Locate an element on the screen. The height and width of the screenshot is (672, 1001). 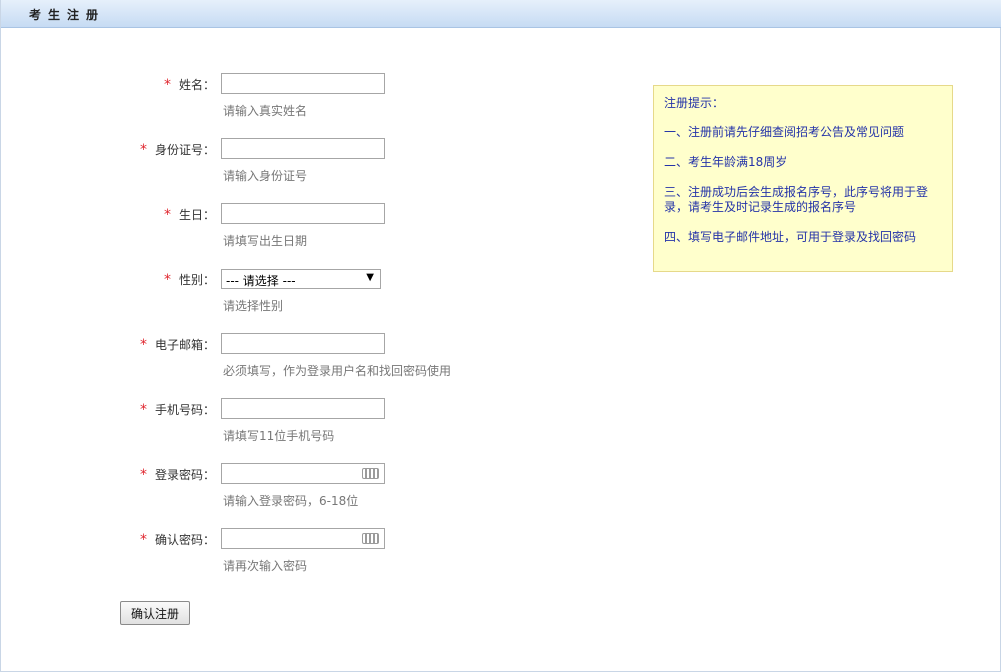
confirm-password-input is located at coordinates (289, 538).